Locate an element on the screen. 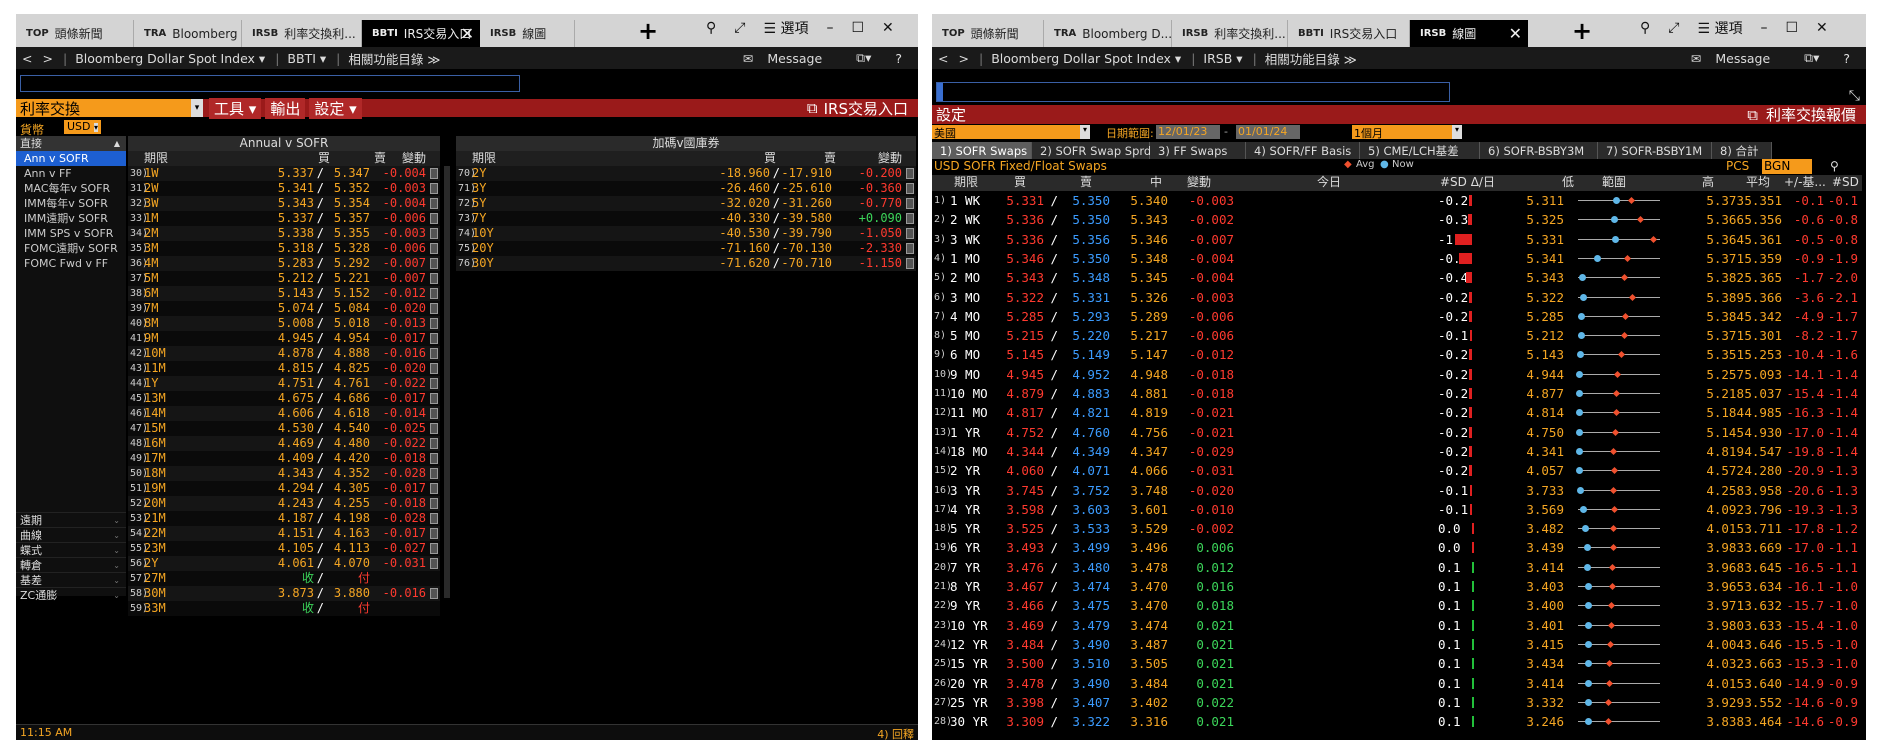  table-row: 56) 2Y 4.061/4.070 -0.031 is located at coordinates (284, 563).